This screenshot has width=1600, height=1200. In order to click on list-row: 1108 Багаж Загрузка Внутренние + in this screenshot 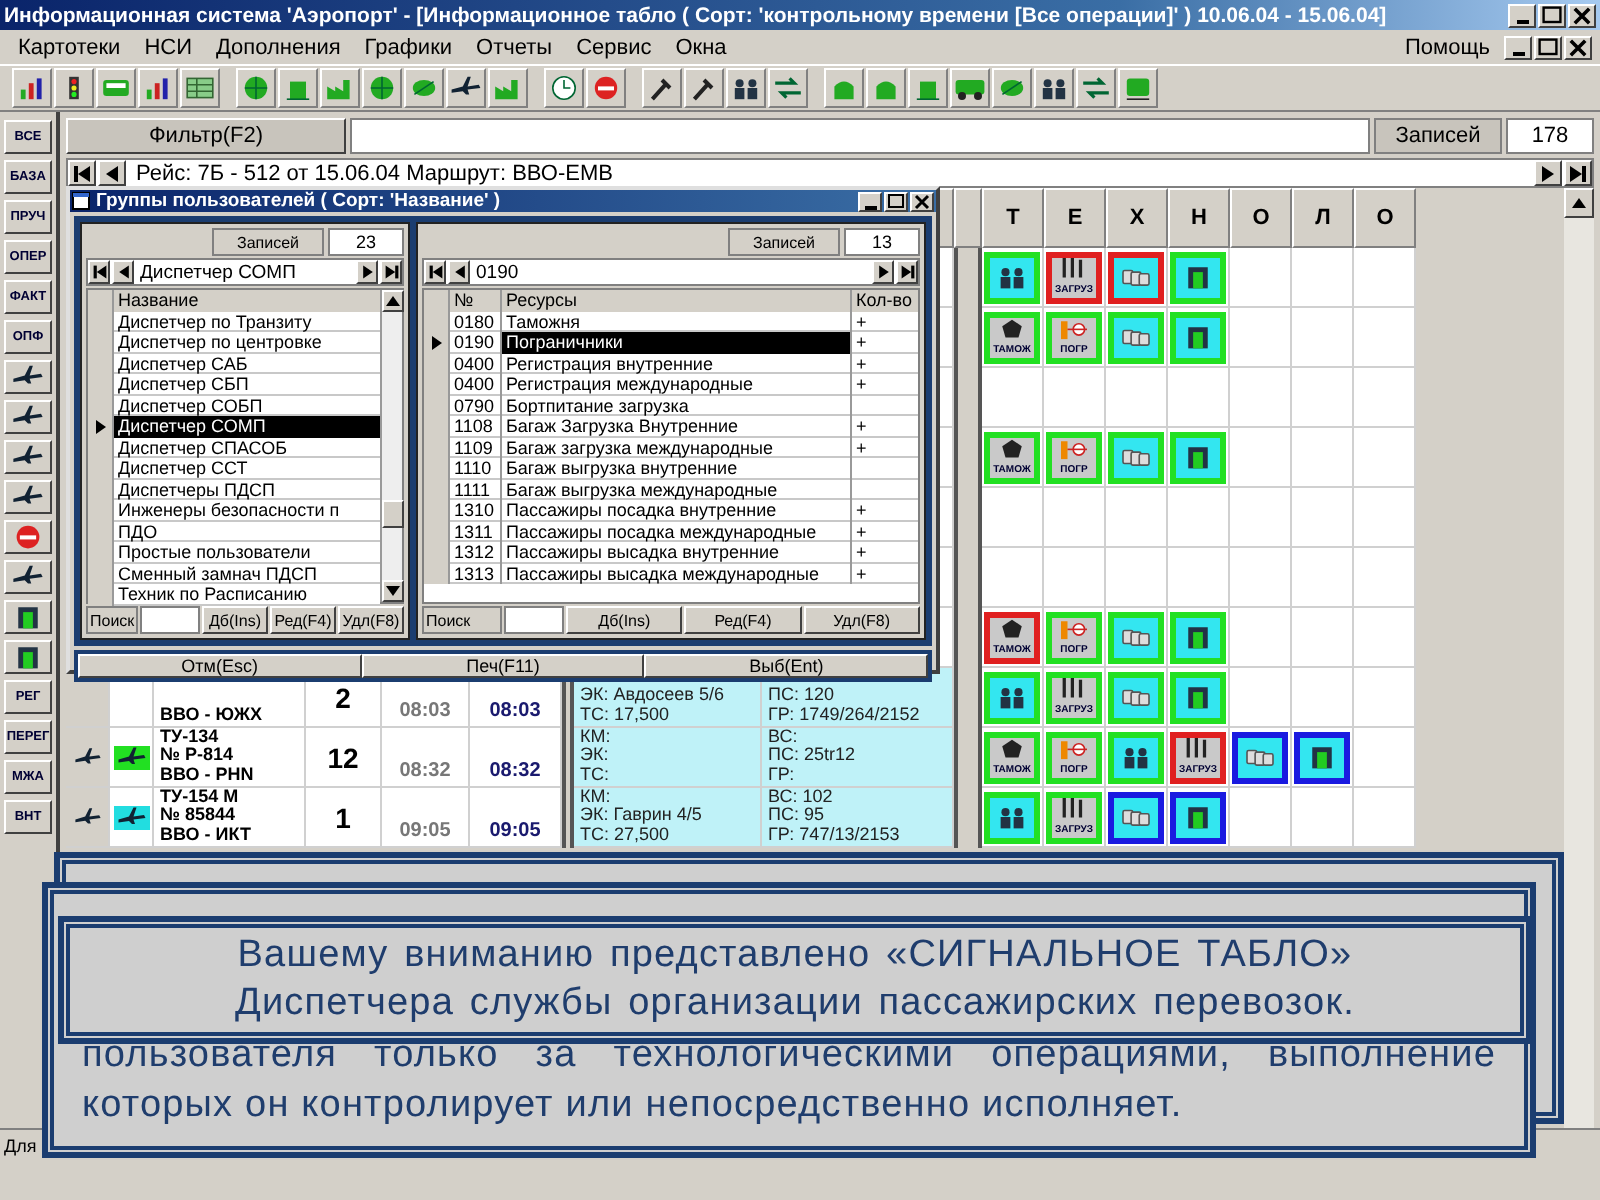, I will do `click(671, 426)`.